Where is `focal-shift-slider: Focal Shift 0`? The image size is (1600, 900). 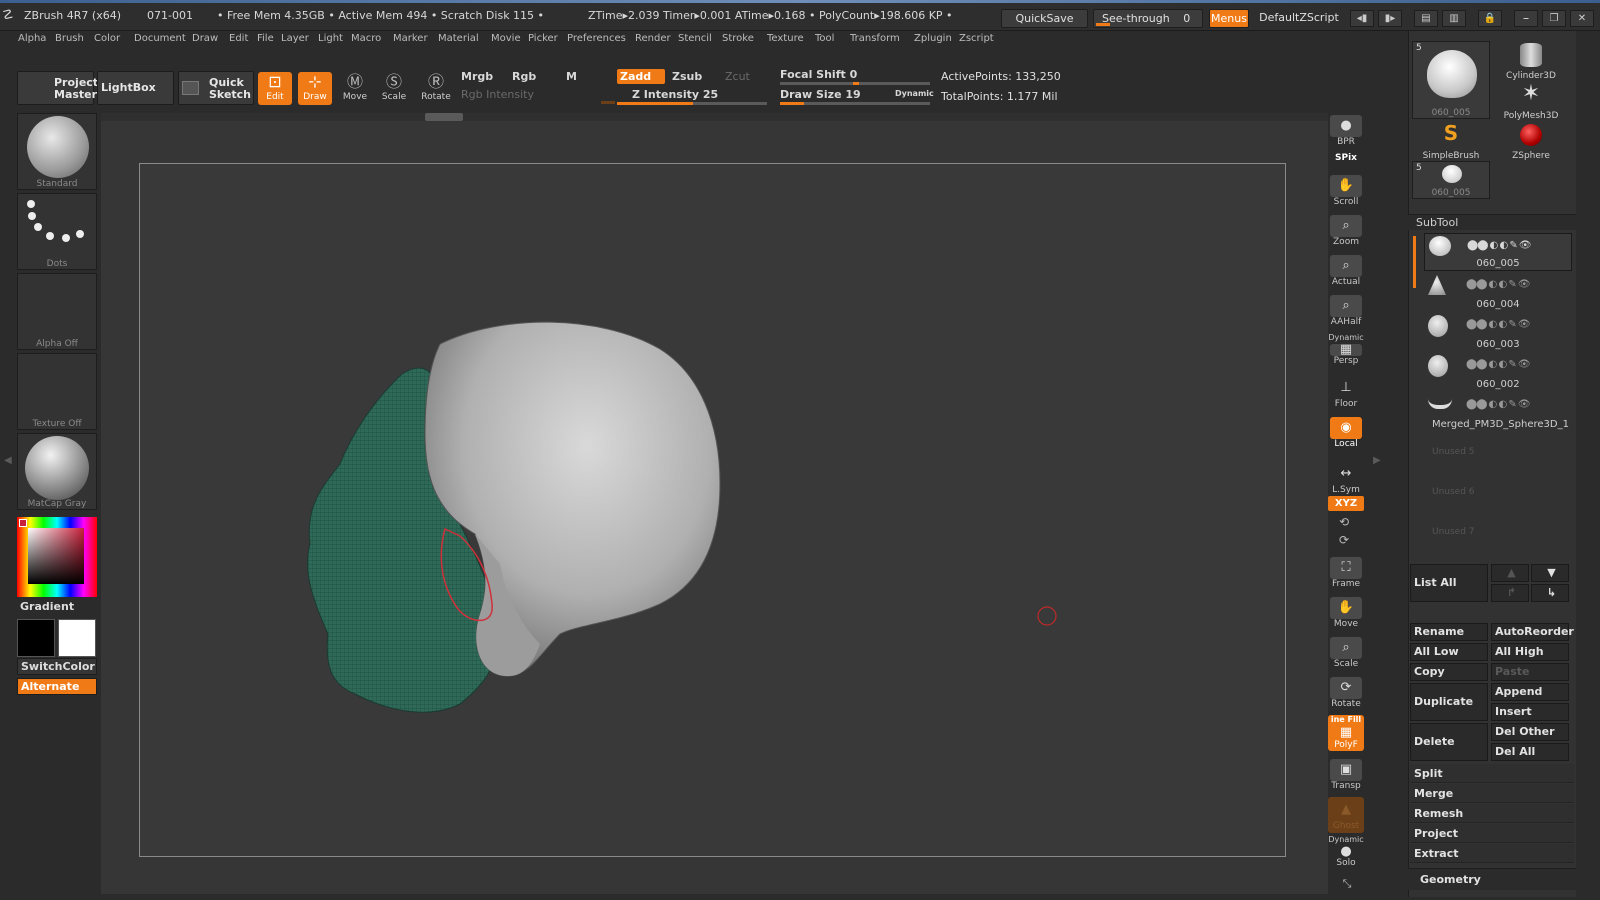
focal-shift-slider: Focal Shift 0 is located at coordinates (818, 74).